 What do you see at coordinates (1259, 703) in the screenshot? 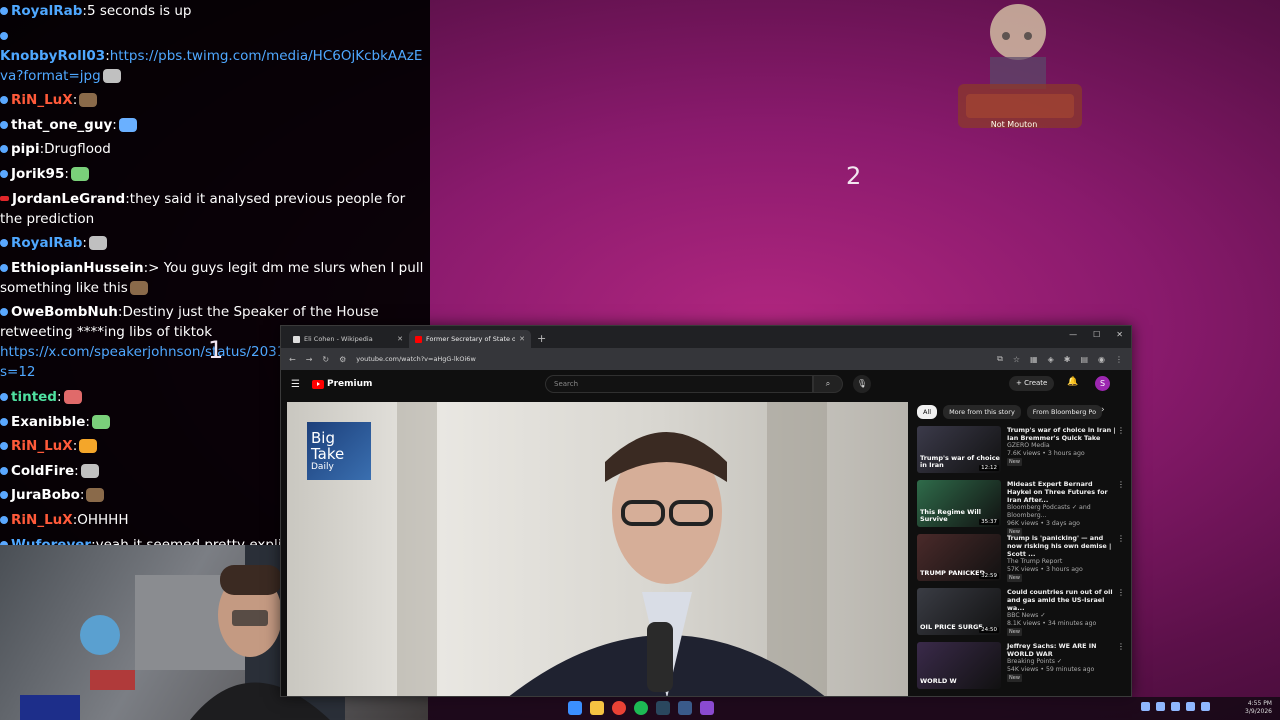
I see `clock-time: 4:55 PM` at bounding box center [1259, 703].